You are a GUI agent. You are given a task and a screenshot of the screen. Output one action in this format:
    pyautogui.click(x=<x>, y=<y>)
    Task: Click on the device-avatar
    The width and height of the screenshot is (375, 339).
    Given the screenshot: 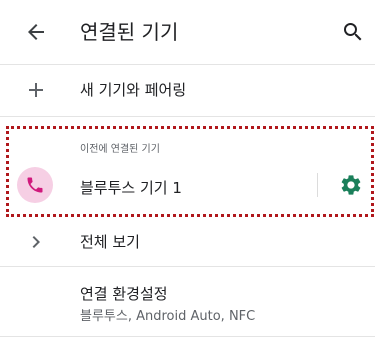 What is the action you would take?
    pyautogui.click(x=35, y=185)
    